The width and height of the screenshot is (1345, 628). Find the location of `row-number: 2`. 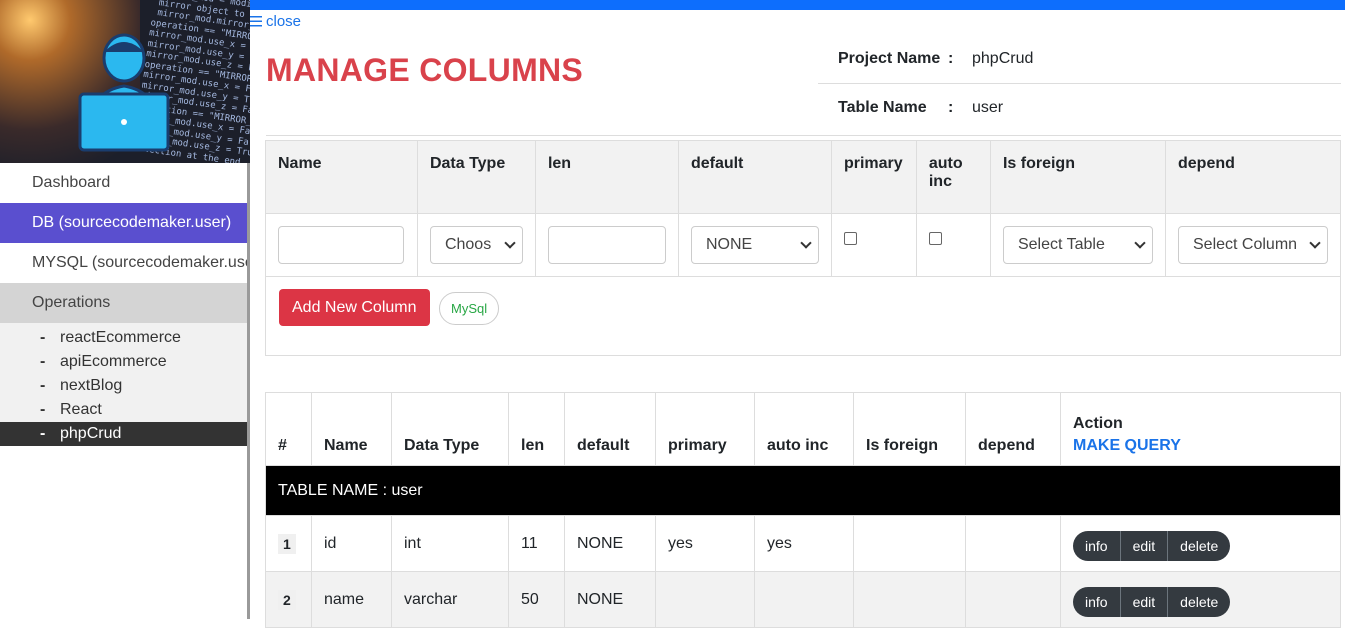

row-number: 2 is located at coordinates (287, 599).